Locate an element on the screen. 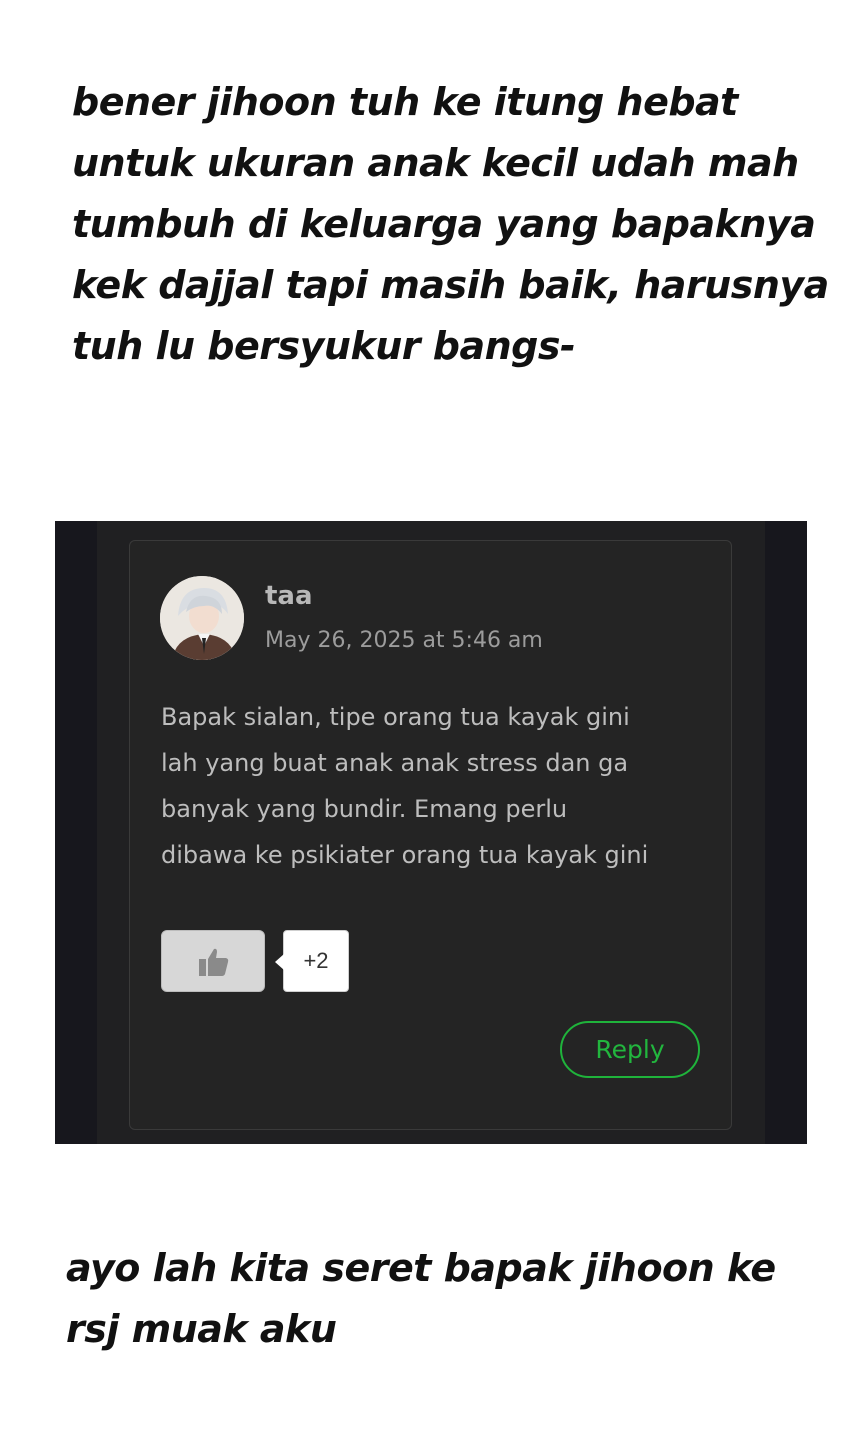 This screenshot has width=850, height=1435. comment-author: taa is located at coordinates (289, 596).